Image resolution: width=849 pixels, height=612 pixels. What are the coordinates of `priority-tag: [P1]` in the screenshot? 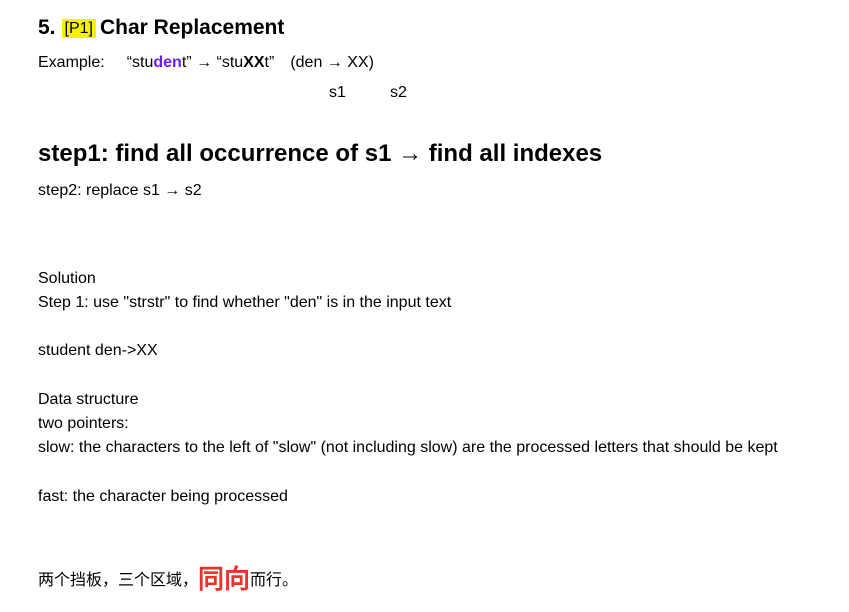 It's located at (78, 28).